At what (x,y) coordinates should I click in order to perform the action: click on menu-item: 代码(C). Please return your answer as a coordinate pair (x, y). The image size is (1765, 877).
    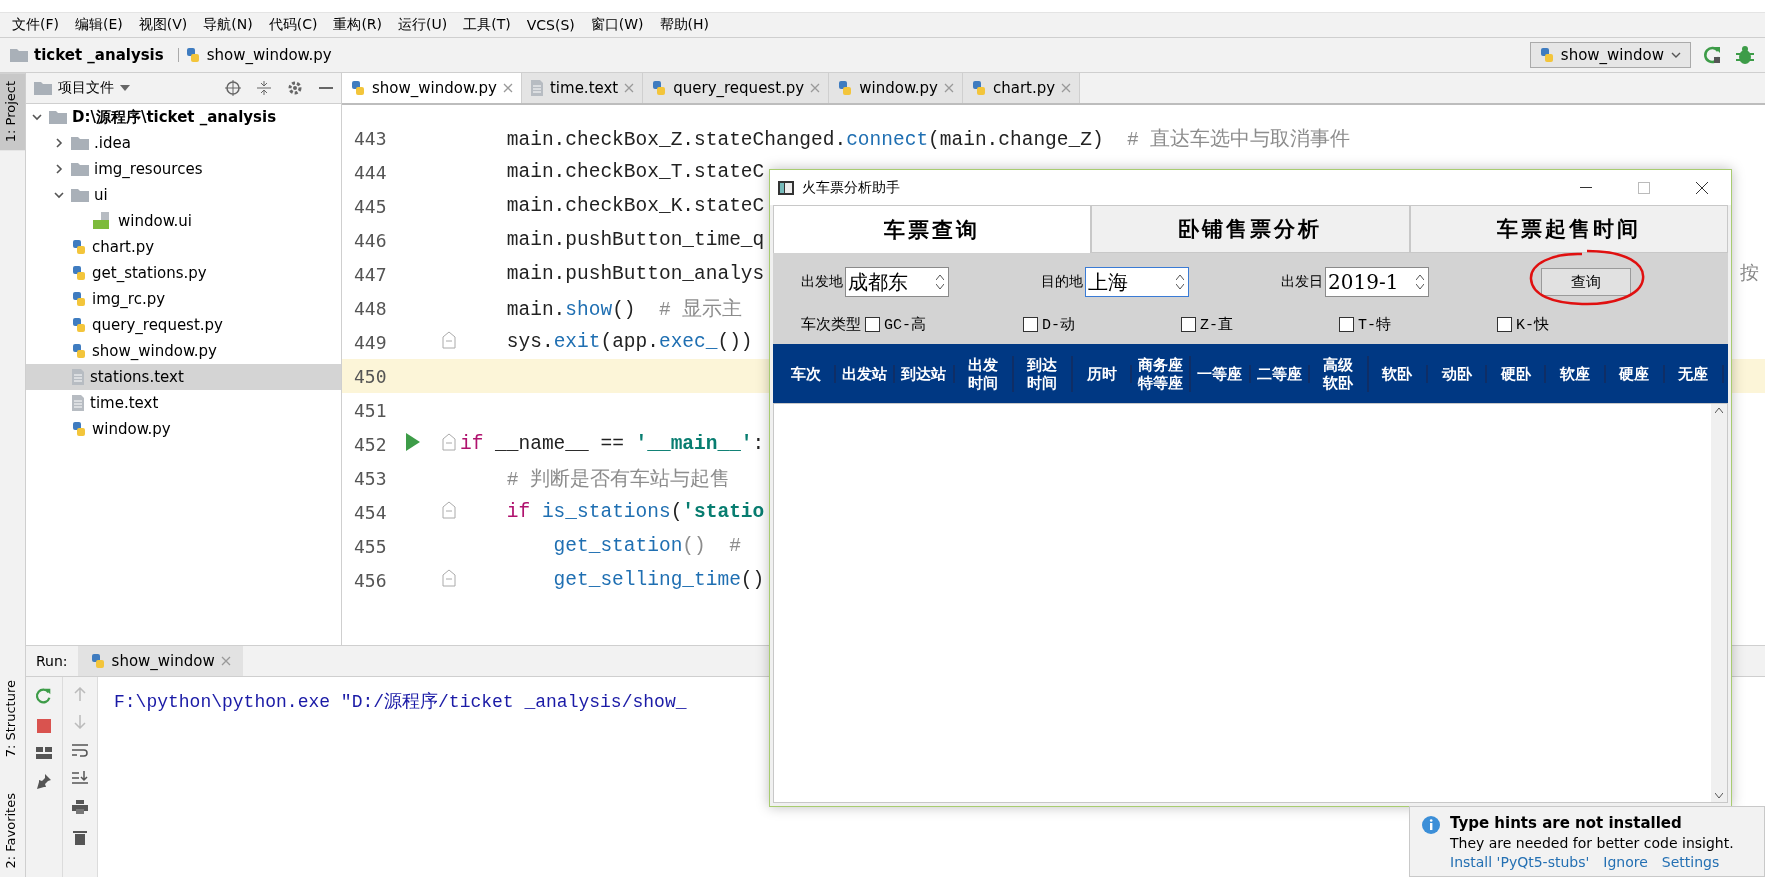
    Looking at the image, I should click on (293, 25).